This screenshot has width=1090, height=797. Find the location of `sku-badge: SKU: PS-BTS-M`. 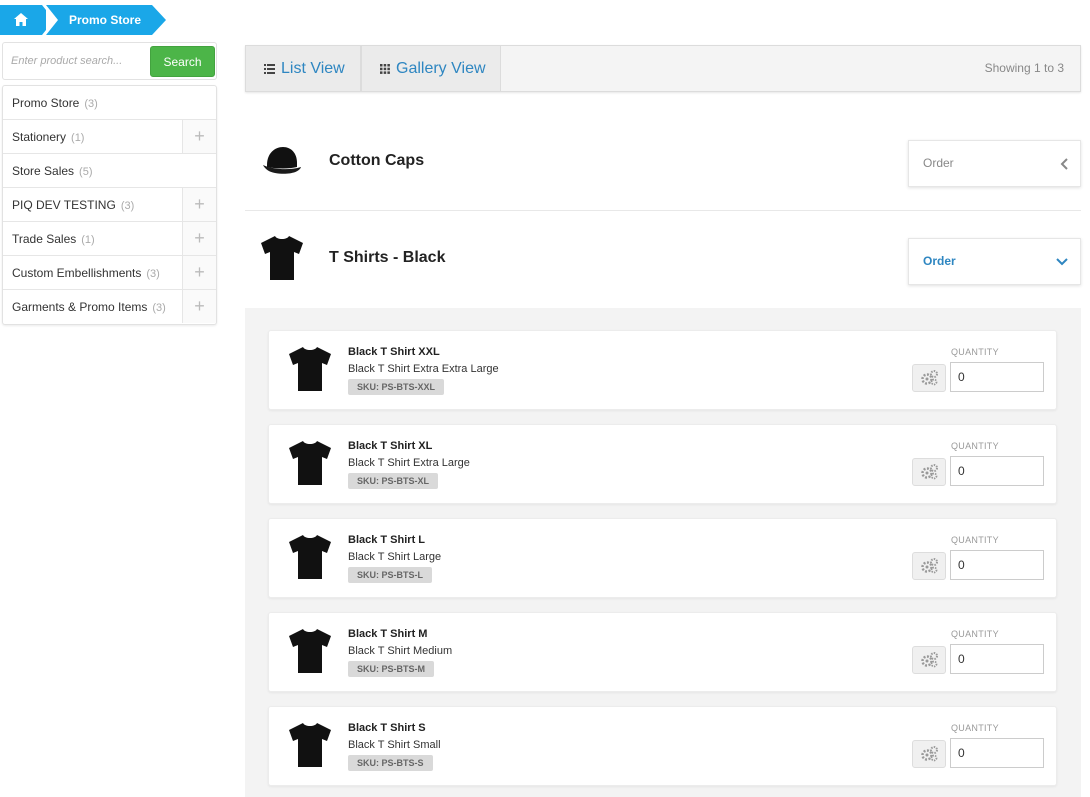

sku-badge: SKU: PS-BTS-M is located at coordinates (391, 669).